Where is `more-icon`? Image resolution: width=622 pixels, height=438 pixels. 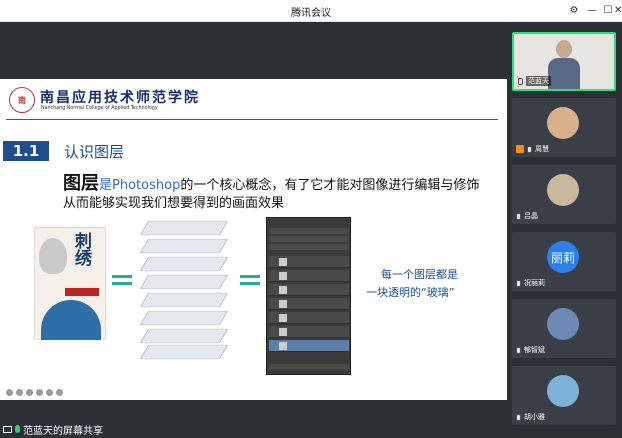 more-icon is located at coordinates (59, 392).